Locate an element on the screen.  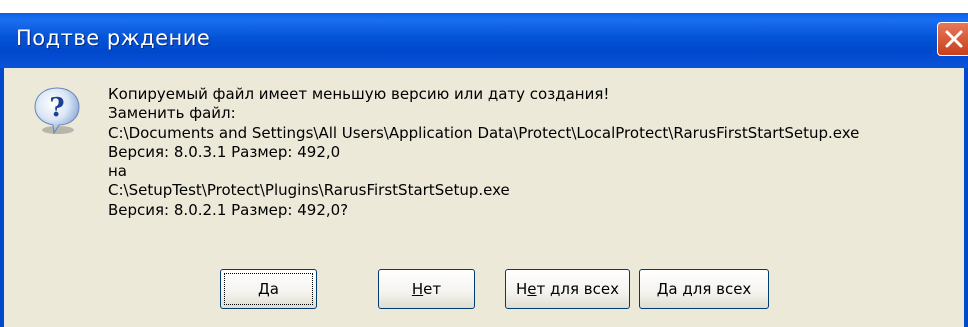
yes-to-all-label: а для всех is located at coordinates (710, 289).